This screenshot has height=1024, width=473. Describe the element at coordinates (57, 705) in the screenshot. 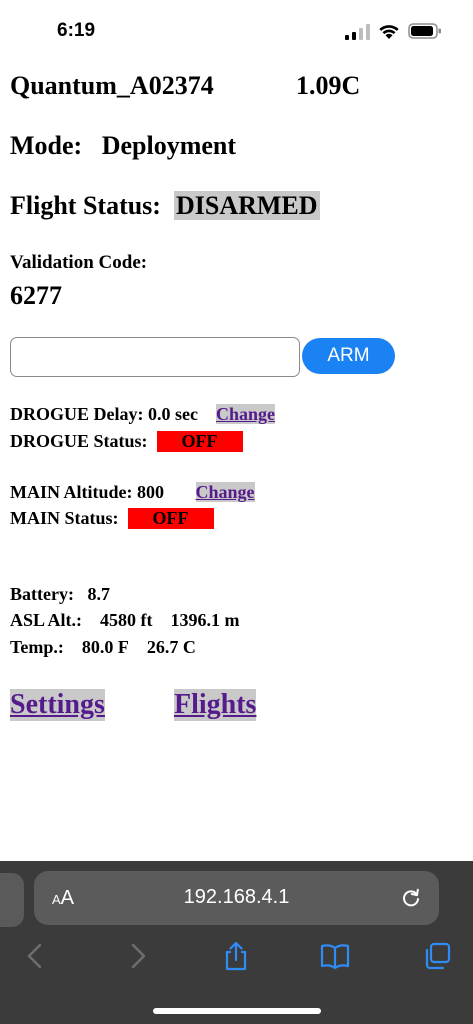

I see `settings-link: Settings` at that location.